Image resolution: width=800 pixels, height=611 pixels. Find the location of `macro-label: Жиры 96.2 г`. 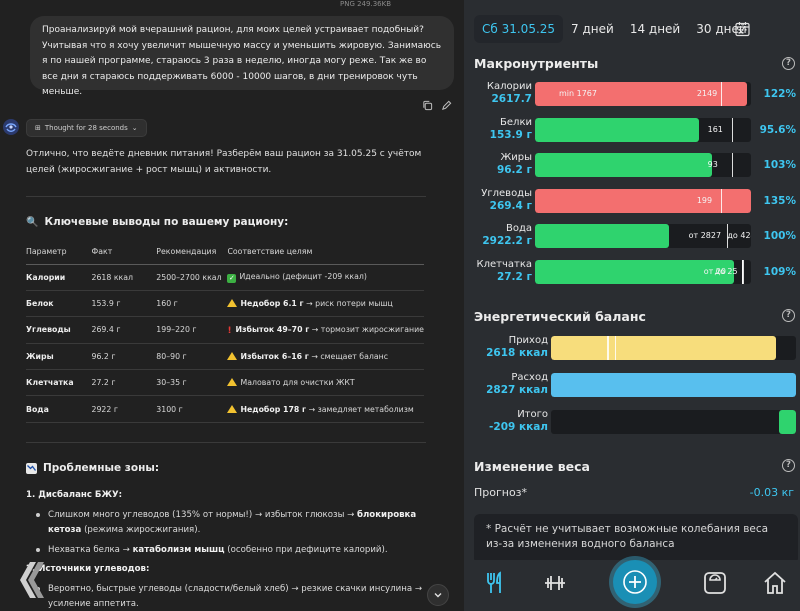

macro-label: Жиры 96.2 г is located at coordinates (503, 164).